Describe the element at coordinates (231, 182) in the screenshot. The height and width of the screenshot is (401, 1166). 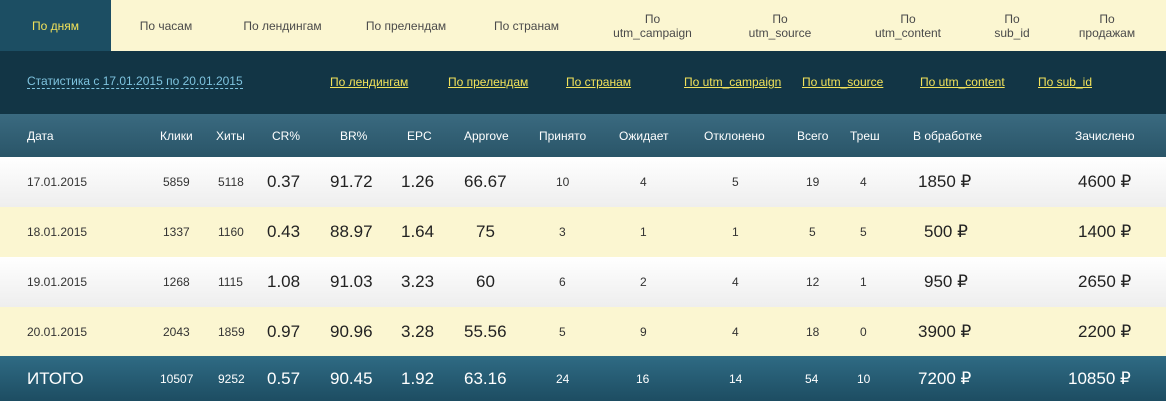
I see `cell-hits: 5118` at that location.